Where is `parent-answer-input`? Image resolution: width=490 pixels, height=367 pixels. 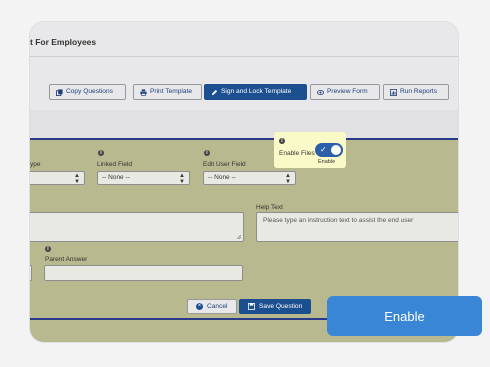
parent-answer-input is located at coordinates (143, 273).